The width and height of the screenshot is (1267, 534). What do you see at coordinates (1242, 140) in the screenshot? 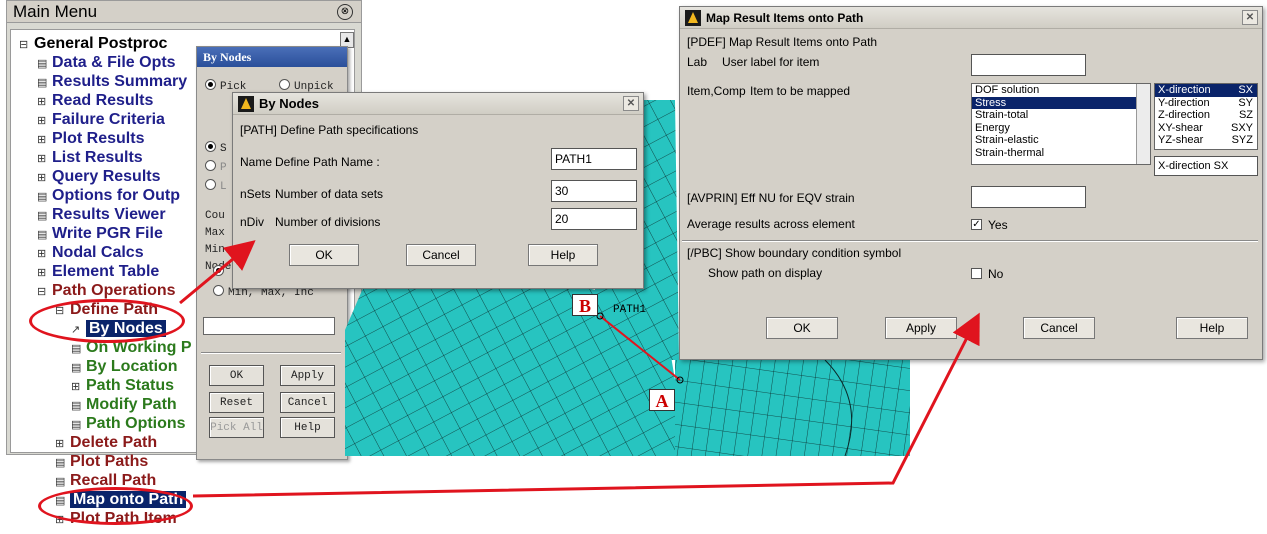
I see `comp-code: SYZ` at bounding box center [1242, 140].